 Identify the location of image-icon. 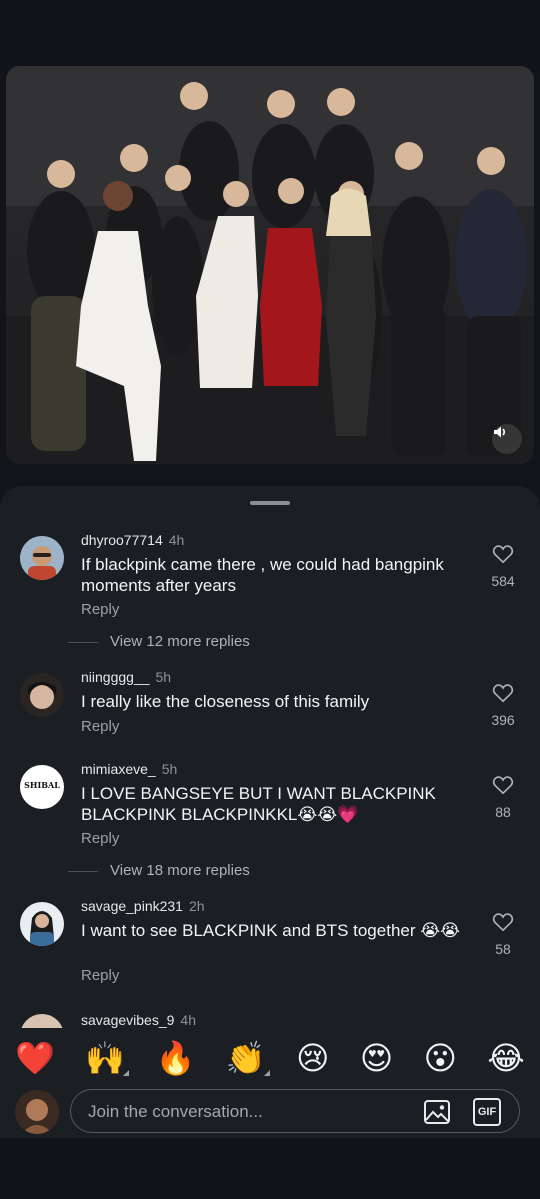
(437, 1112).